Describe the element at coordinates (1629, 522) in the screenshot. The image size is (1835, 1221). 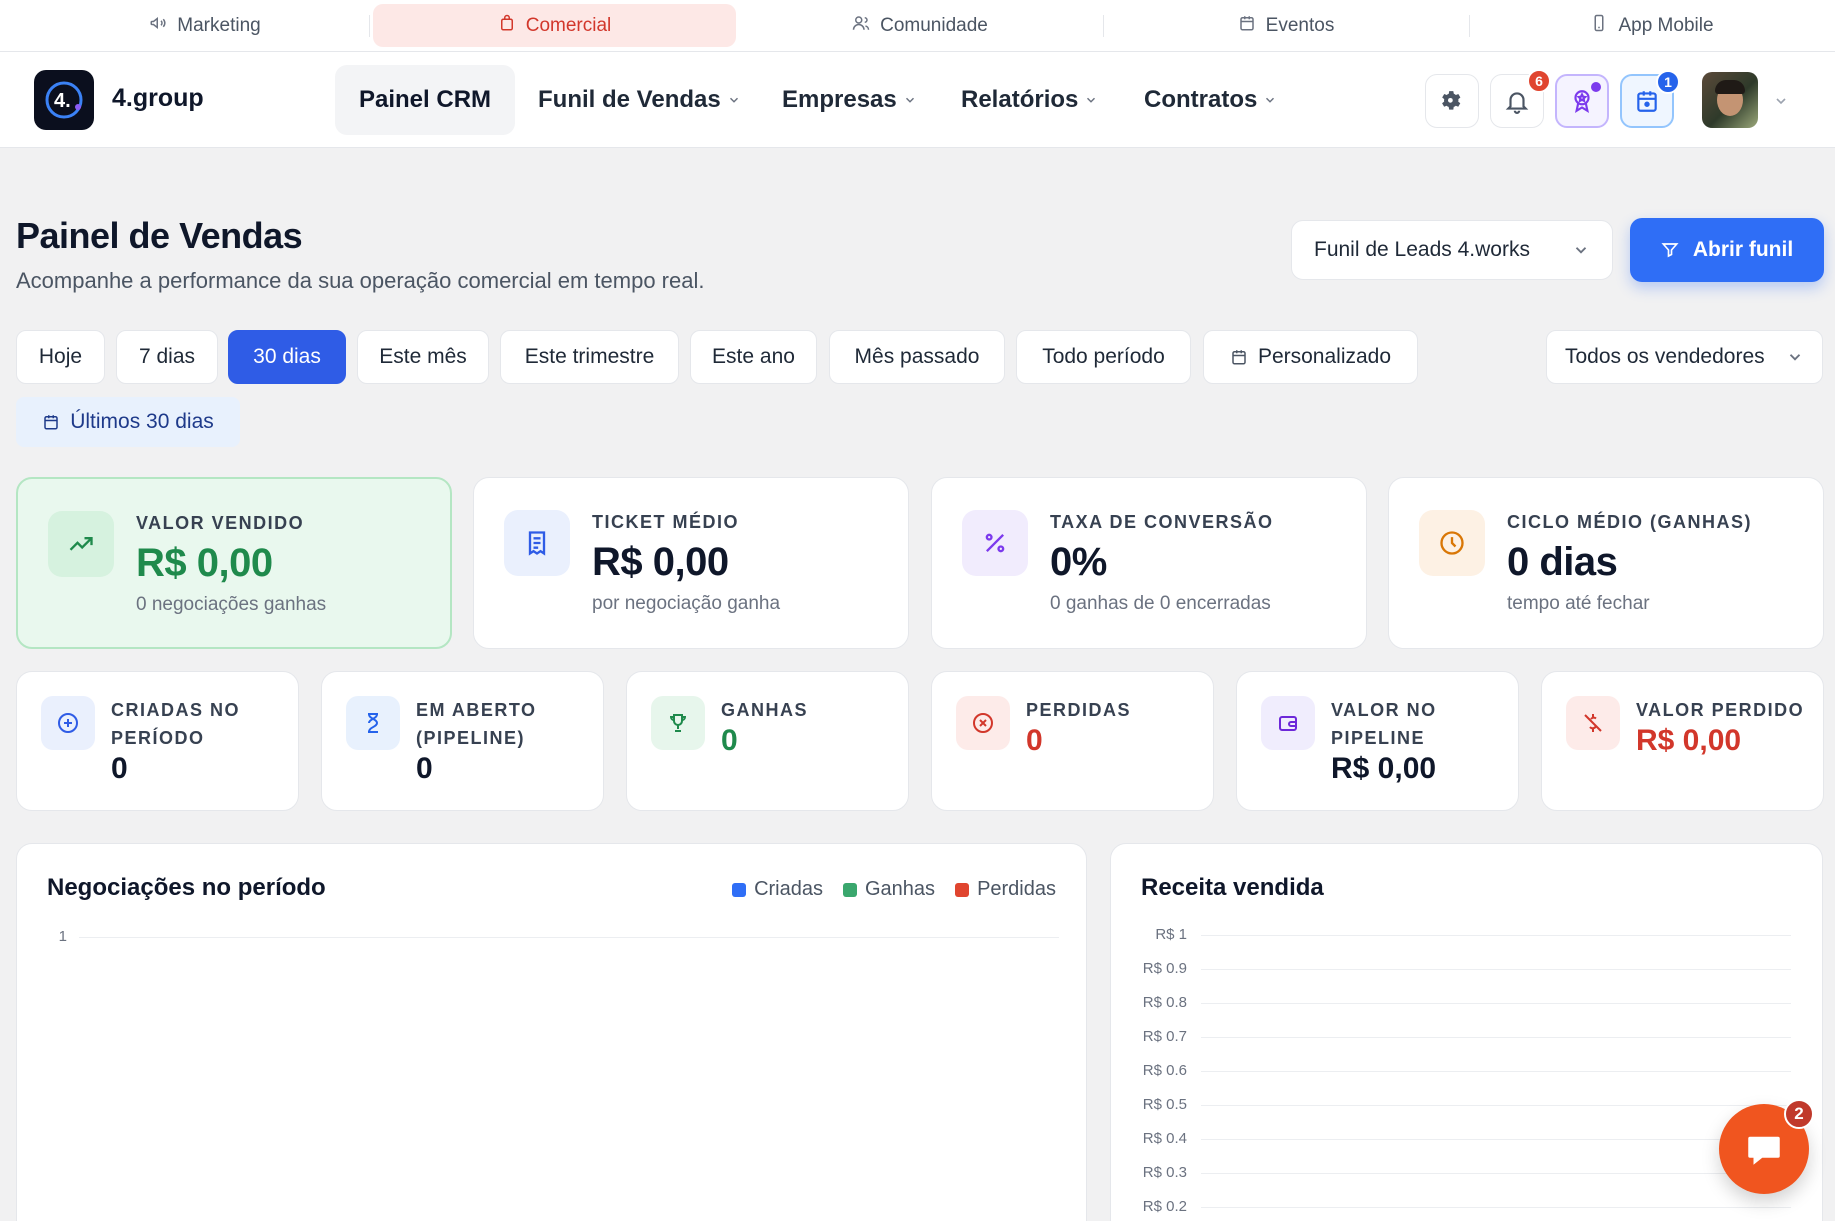
I see `kpi-label: CICLO MÉDIO (GANHAS)` at that location.